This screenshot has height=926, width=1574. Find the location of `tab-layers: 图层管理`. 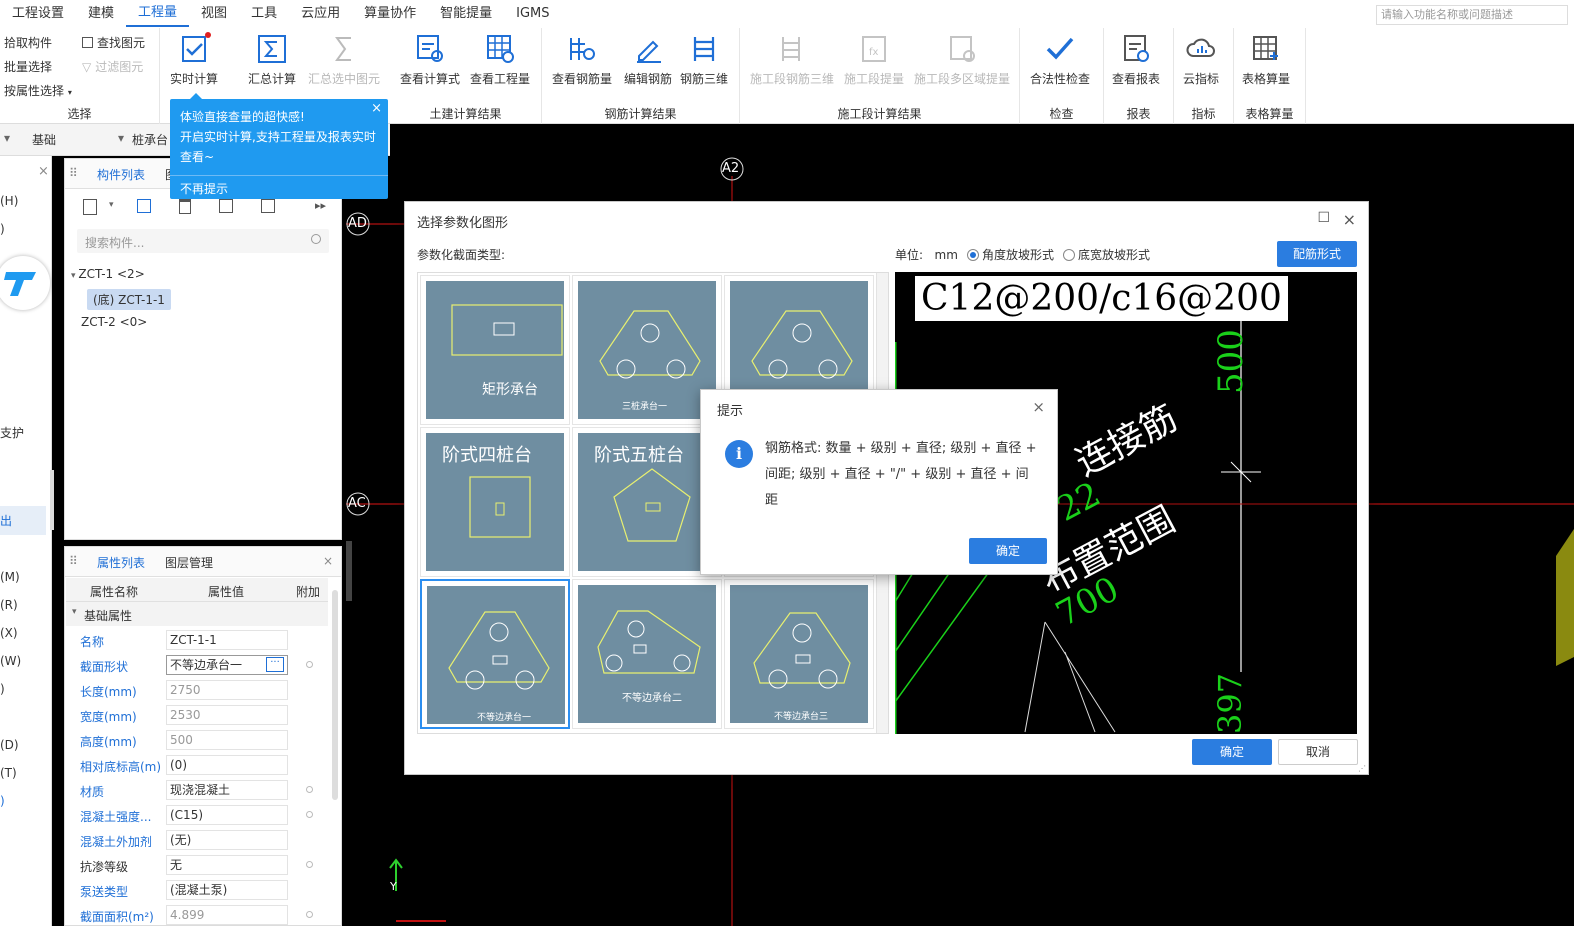

tab-layers: 图层管理 is located at coordinates (189, 562).